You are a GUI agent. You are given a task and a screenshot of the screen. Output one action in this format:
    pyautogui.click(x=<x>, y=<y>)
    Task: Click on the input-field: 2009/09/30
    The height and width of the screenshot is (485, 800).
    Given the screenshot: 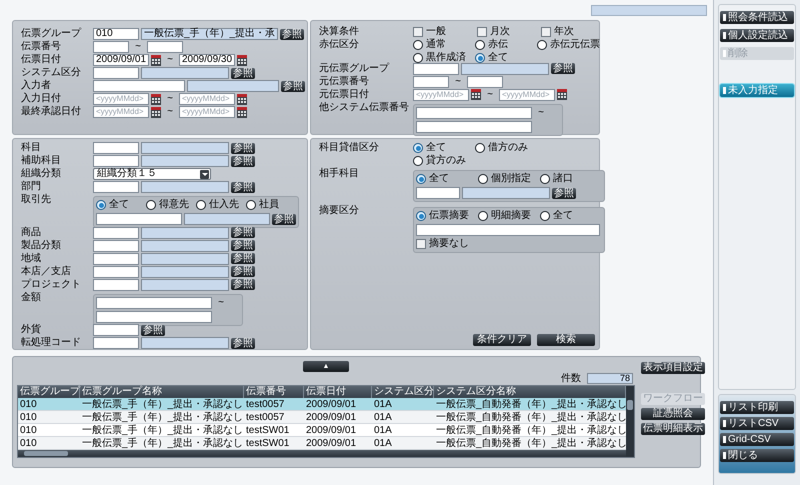 What is the action you would take?
    pyautogui.click(x=207, y=60)
    